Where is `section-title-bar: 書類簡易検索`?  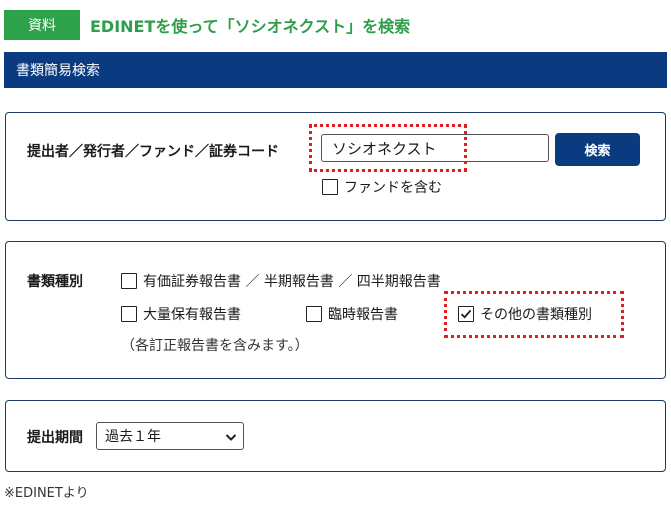 section-title-bar: 書類簡易検索 is located at coordinates (335, 70).